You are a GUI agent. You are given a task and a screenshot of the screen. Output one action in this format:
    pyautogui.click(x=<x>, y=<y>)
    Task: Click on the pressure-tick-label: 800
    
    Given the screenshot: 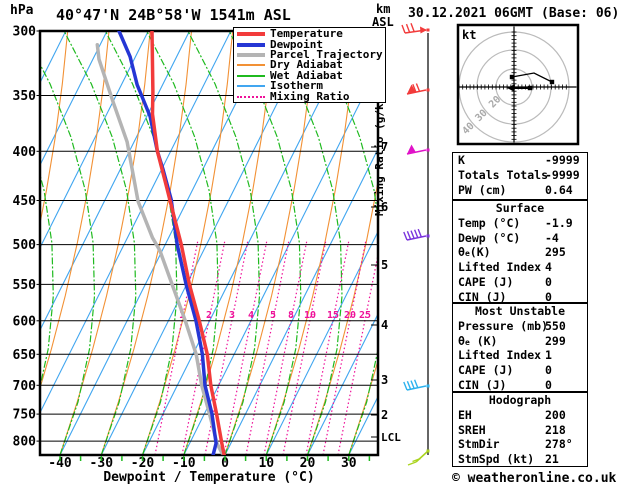 What is the action you would take?
    pyautogui.click(x=25, y=442)
    